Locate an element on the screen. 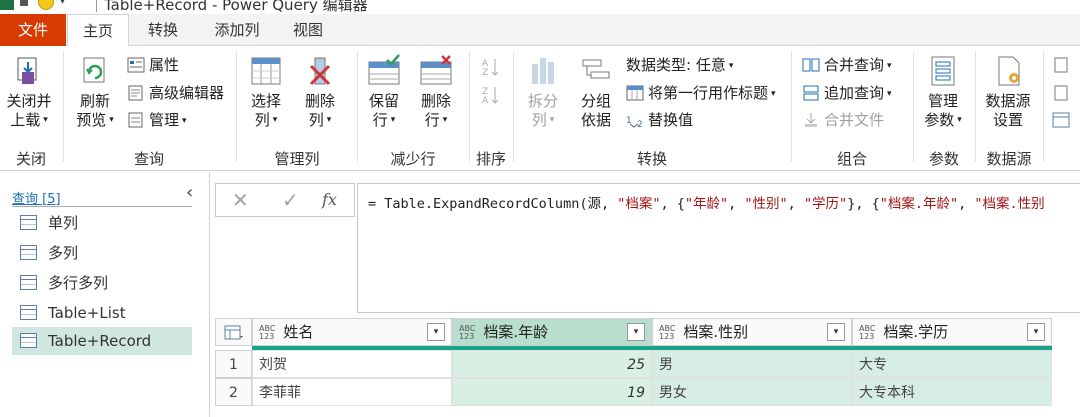 The width and height of the screenshot is (1080, 417). save-icon is located at coordinates (24, 3).